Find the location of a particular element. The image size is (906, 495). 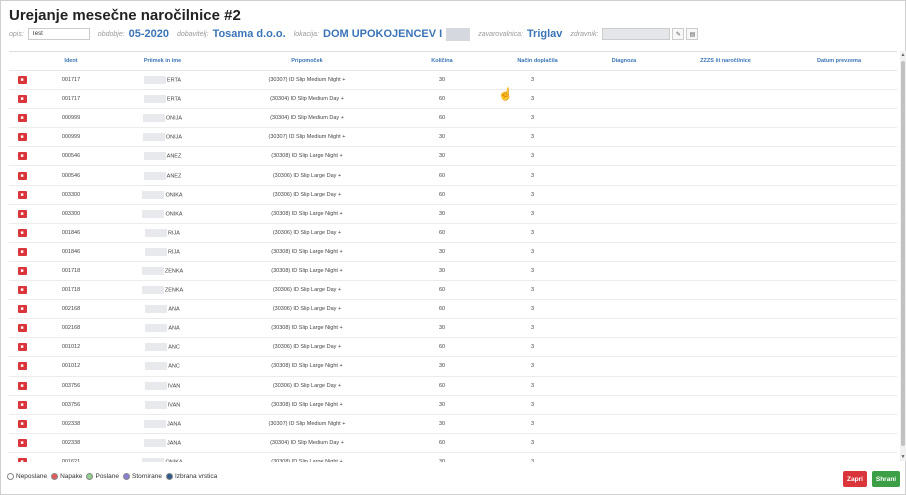

table-row: ■ 002168 ANA (30306) ID Slip Large Day + 60 3 is located at coordinates (453, 310).